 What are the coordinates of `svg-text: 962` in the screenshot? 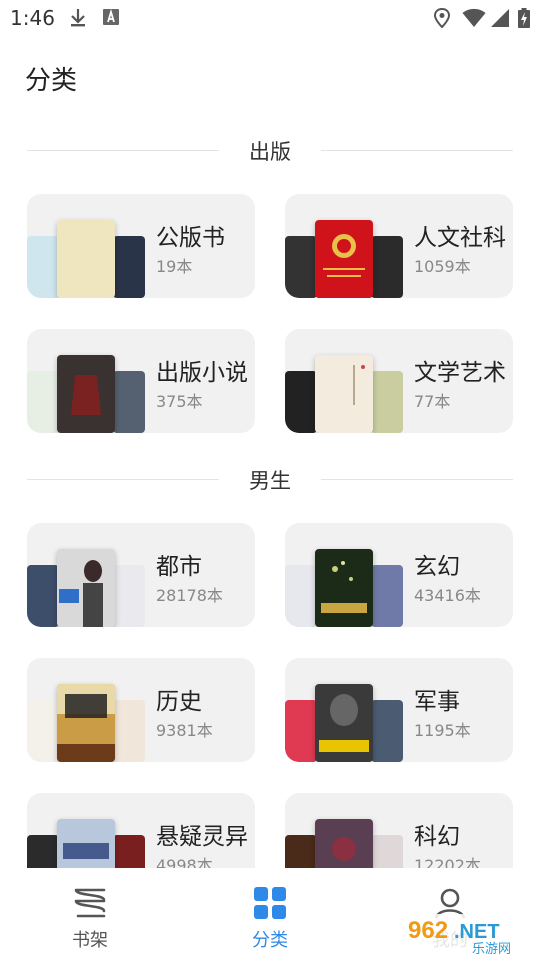 It's located at (428, 930).